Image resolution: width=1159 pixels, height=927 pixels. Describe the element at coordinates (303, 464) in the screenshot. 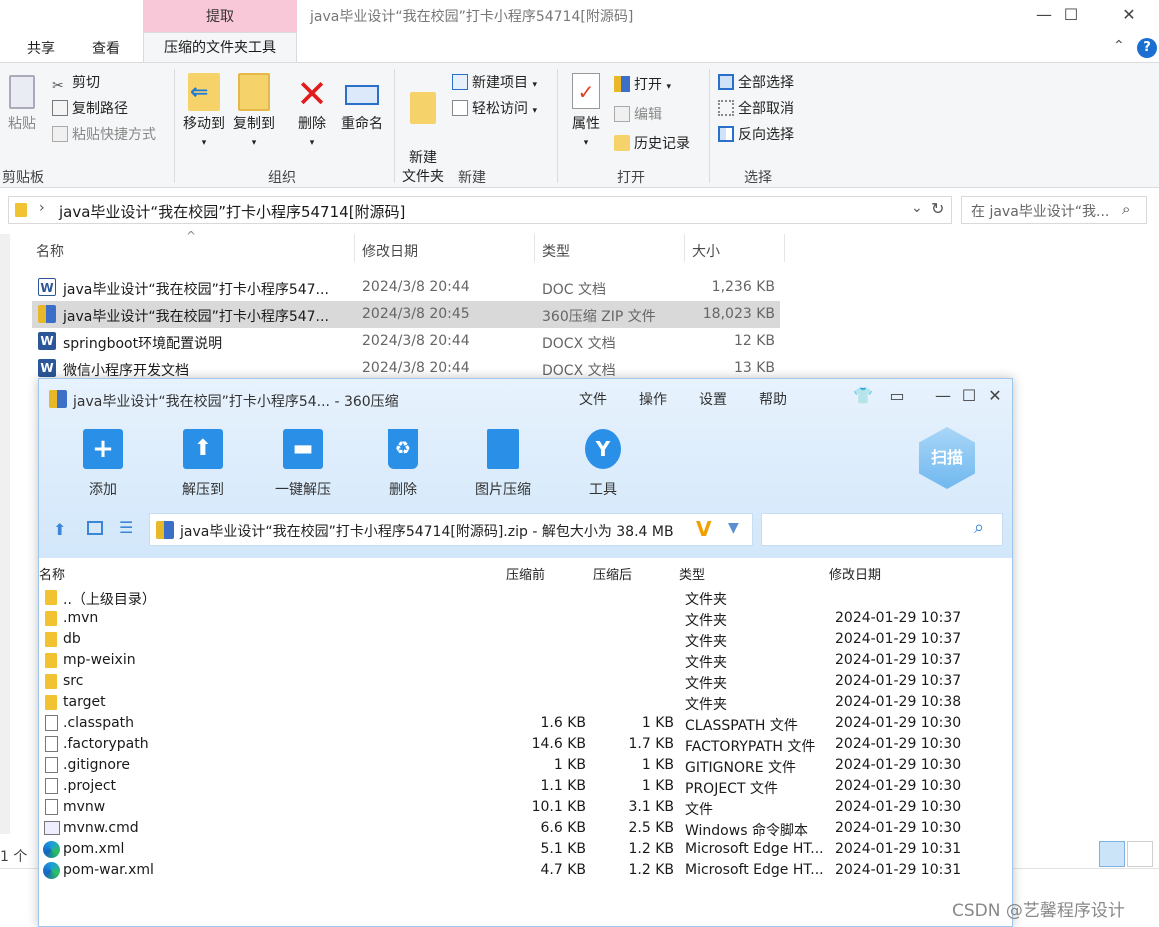

I see `one-click-extract-button: ▬ 一键解压` at that location.